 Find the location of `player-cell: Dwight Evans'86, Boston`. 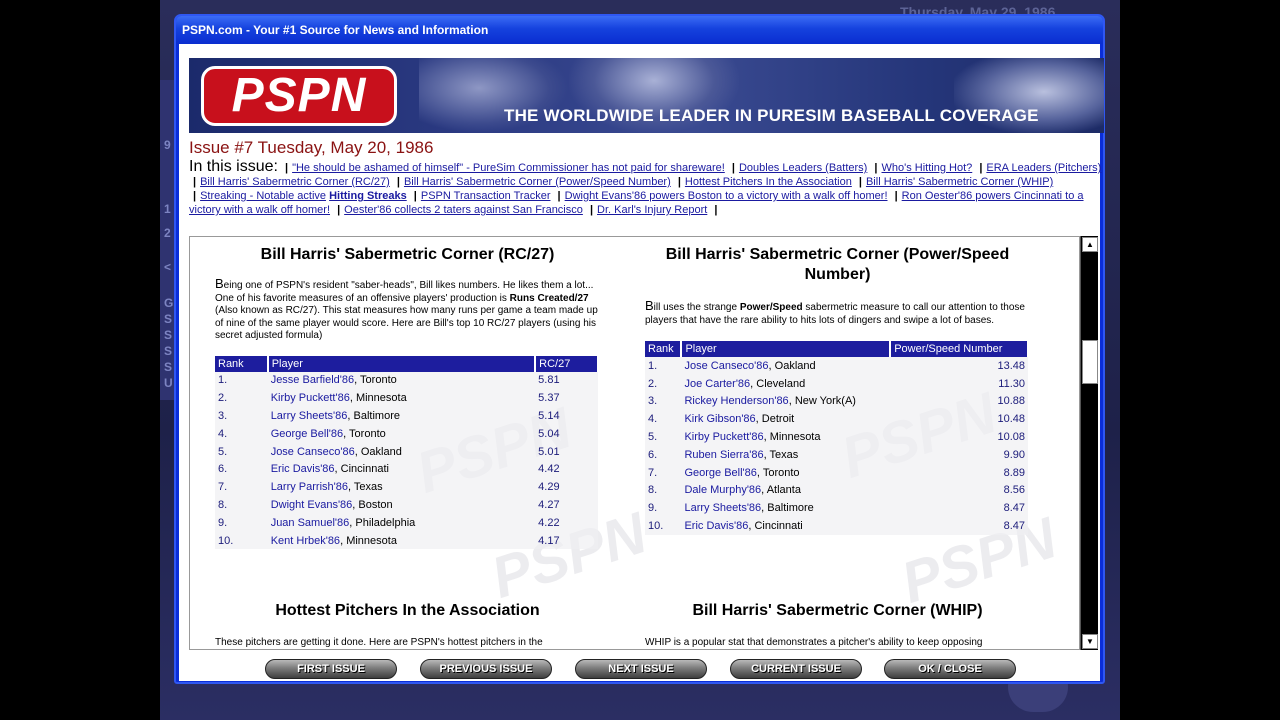

player-cell: Dwight Evans'86, Boston is located at coordinates (401, 505).